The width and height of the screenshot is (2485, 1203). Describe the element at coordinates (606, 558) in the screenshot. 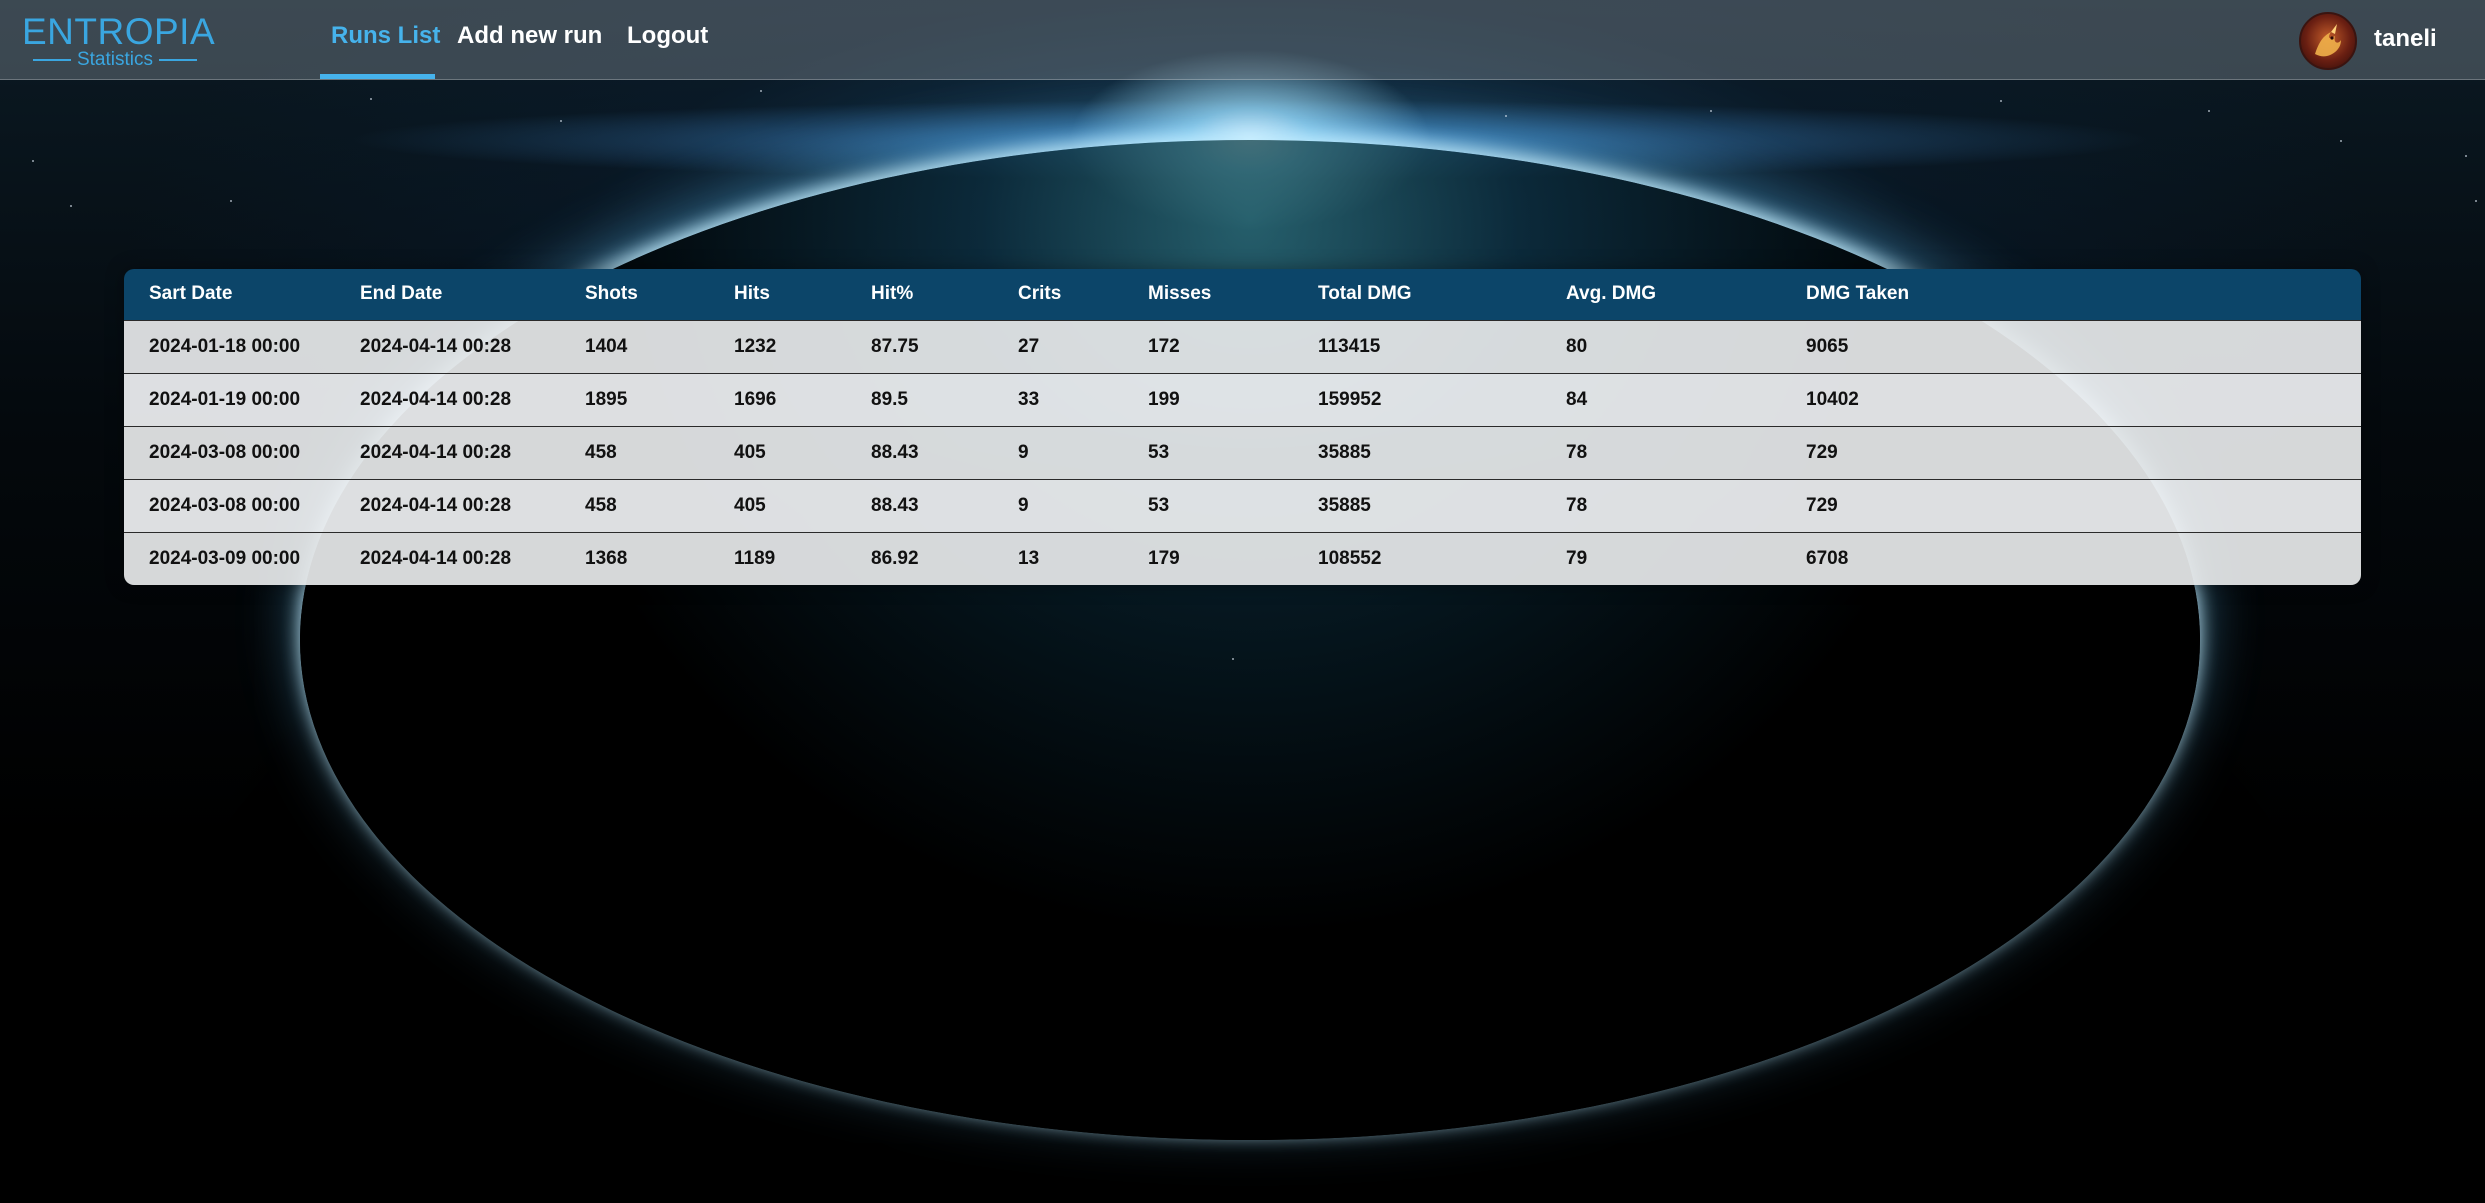

I see `cell-shots: 1368` at that location.